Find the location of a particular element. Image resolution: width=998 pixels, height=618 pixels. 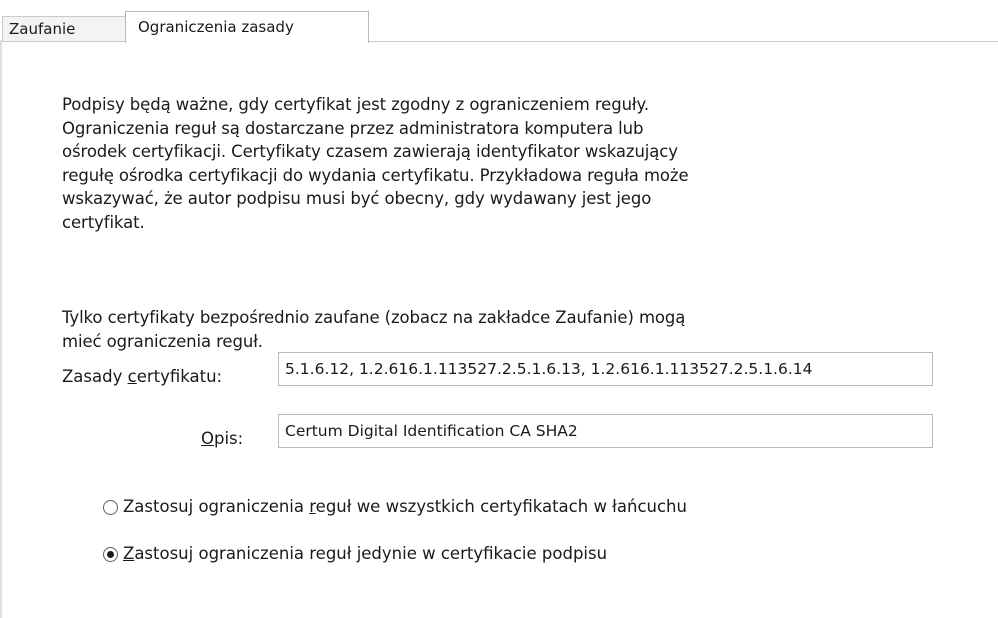

tab-policy-restrictions-label: Ograniczenia zasady is located at coordinates (216, 27).